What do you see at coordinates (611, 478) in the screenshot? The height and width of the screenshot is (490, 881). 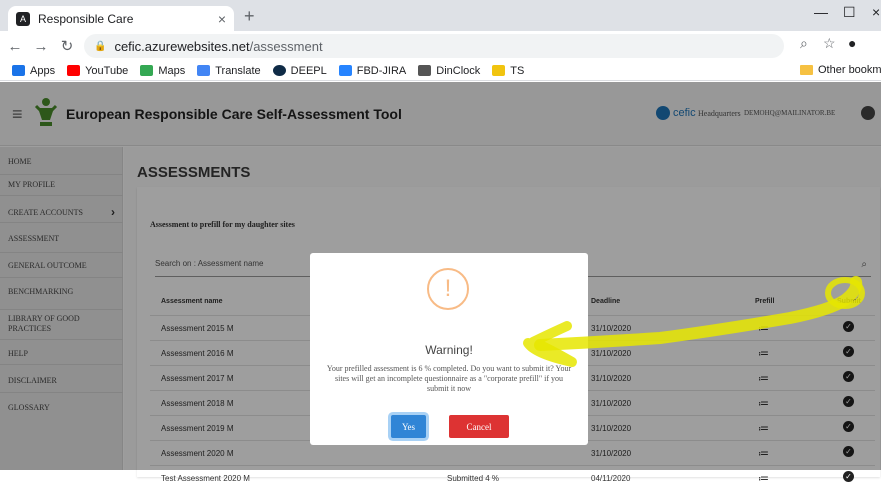 I see `deadline-value: 04/11/2020` at bounding box center [611, 478].